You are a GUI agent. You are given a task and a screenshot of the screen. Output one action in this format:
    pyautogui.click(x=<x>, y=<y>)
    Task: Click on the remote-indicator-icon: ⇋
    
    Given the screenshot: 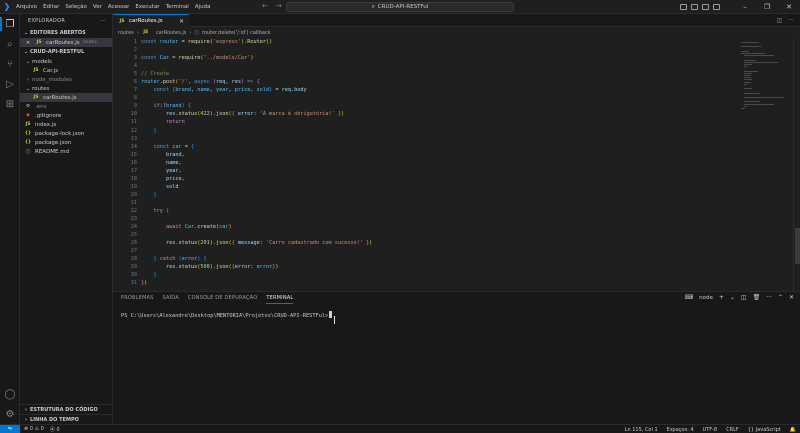 What is the action you would take?
    pyautogui.click(x=10, y=428)
    